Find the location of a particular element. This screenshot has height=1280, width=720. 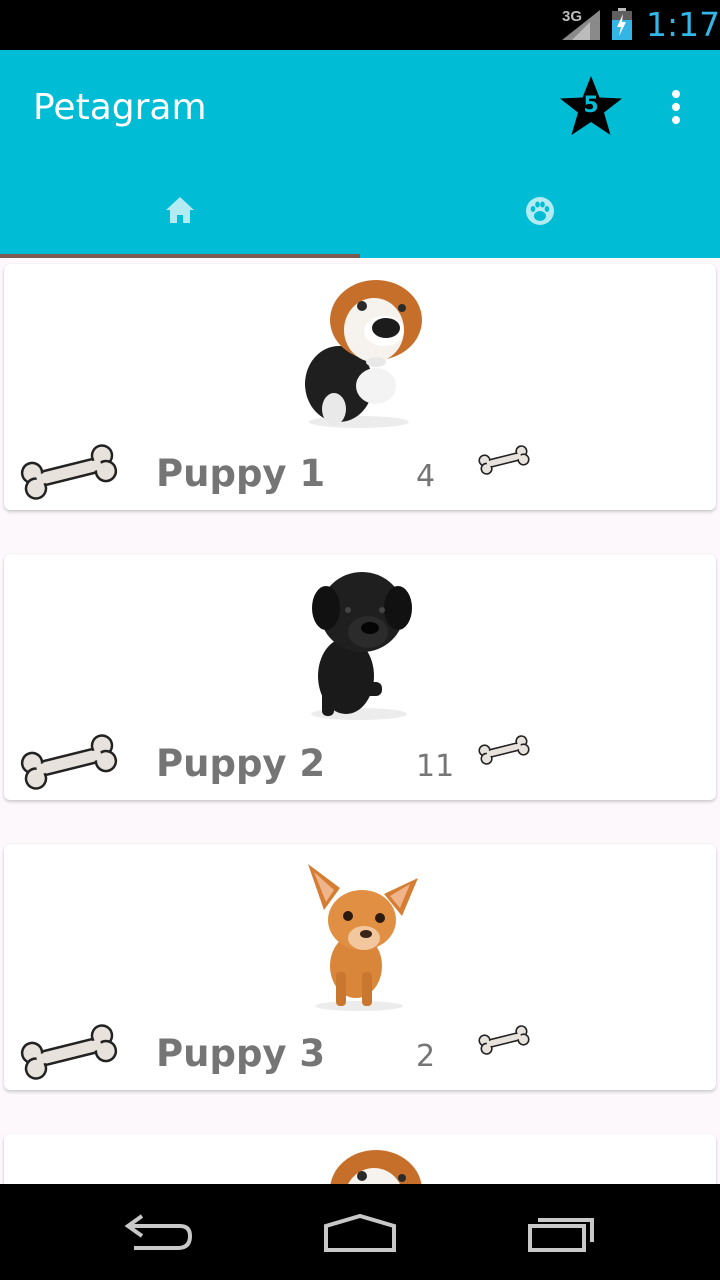

clock: 1:17 is located at coordinates (683, 24).